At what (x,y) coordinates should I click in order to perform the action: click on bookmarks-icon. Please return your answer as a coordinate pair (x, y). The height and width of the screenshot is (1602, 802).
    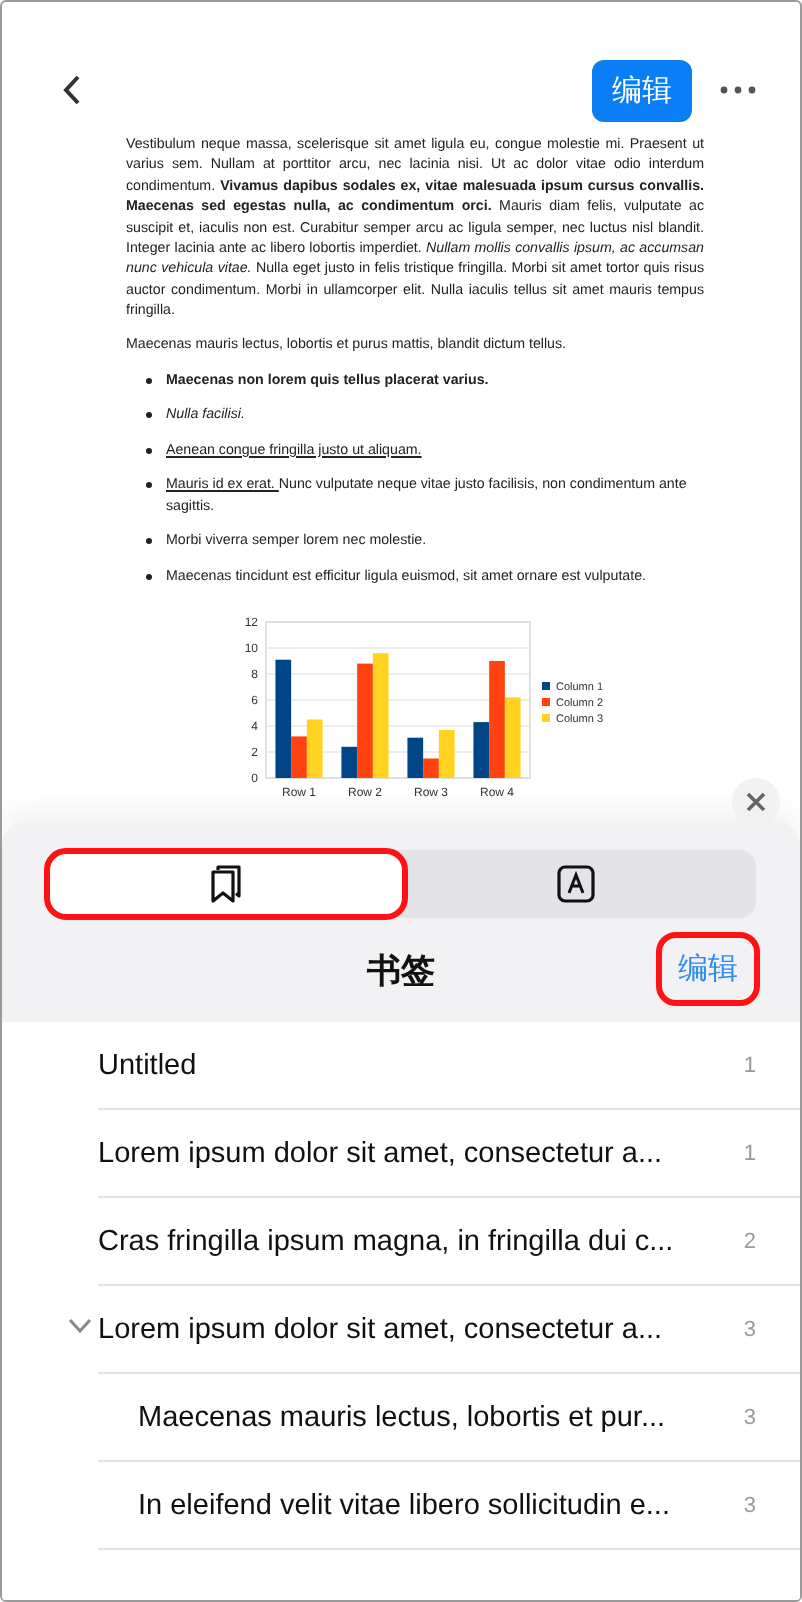
    Looking at the image, I should click on (225, 884).